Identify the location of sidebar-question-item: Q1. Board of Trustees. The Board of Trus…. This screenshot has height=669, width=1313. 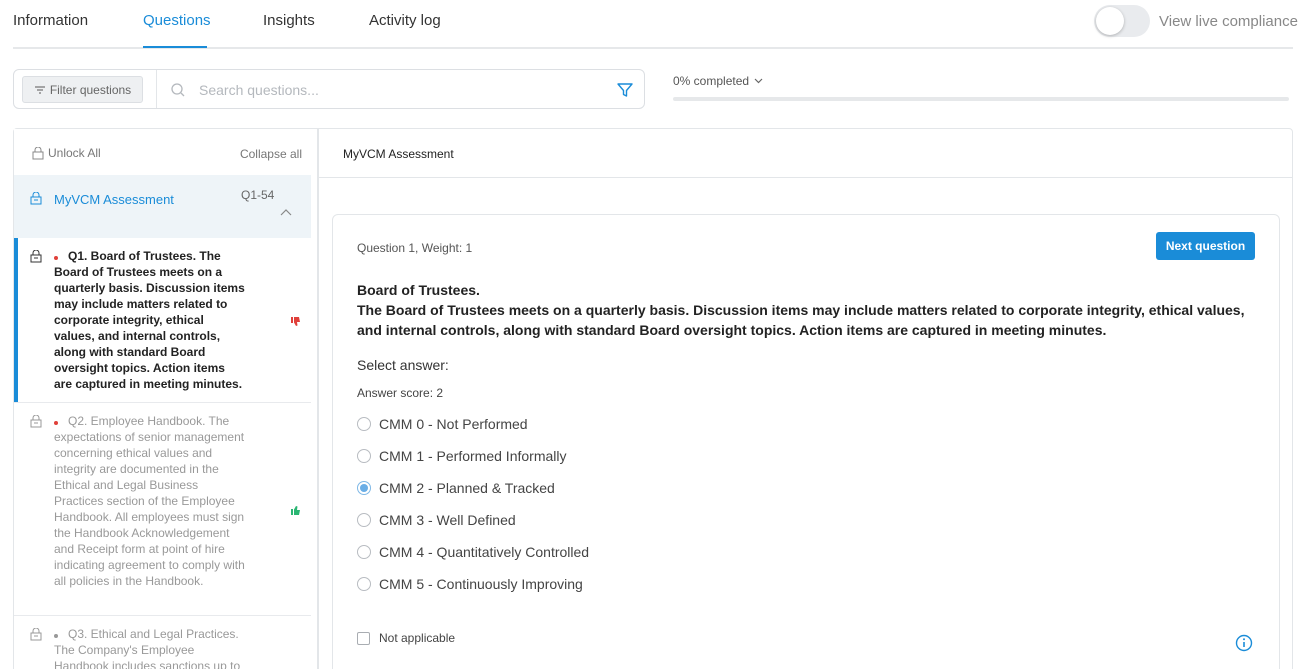
(162, 320).